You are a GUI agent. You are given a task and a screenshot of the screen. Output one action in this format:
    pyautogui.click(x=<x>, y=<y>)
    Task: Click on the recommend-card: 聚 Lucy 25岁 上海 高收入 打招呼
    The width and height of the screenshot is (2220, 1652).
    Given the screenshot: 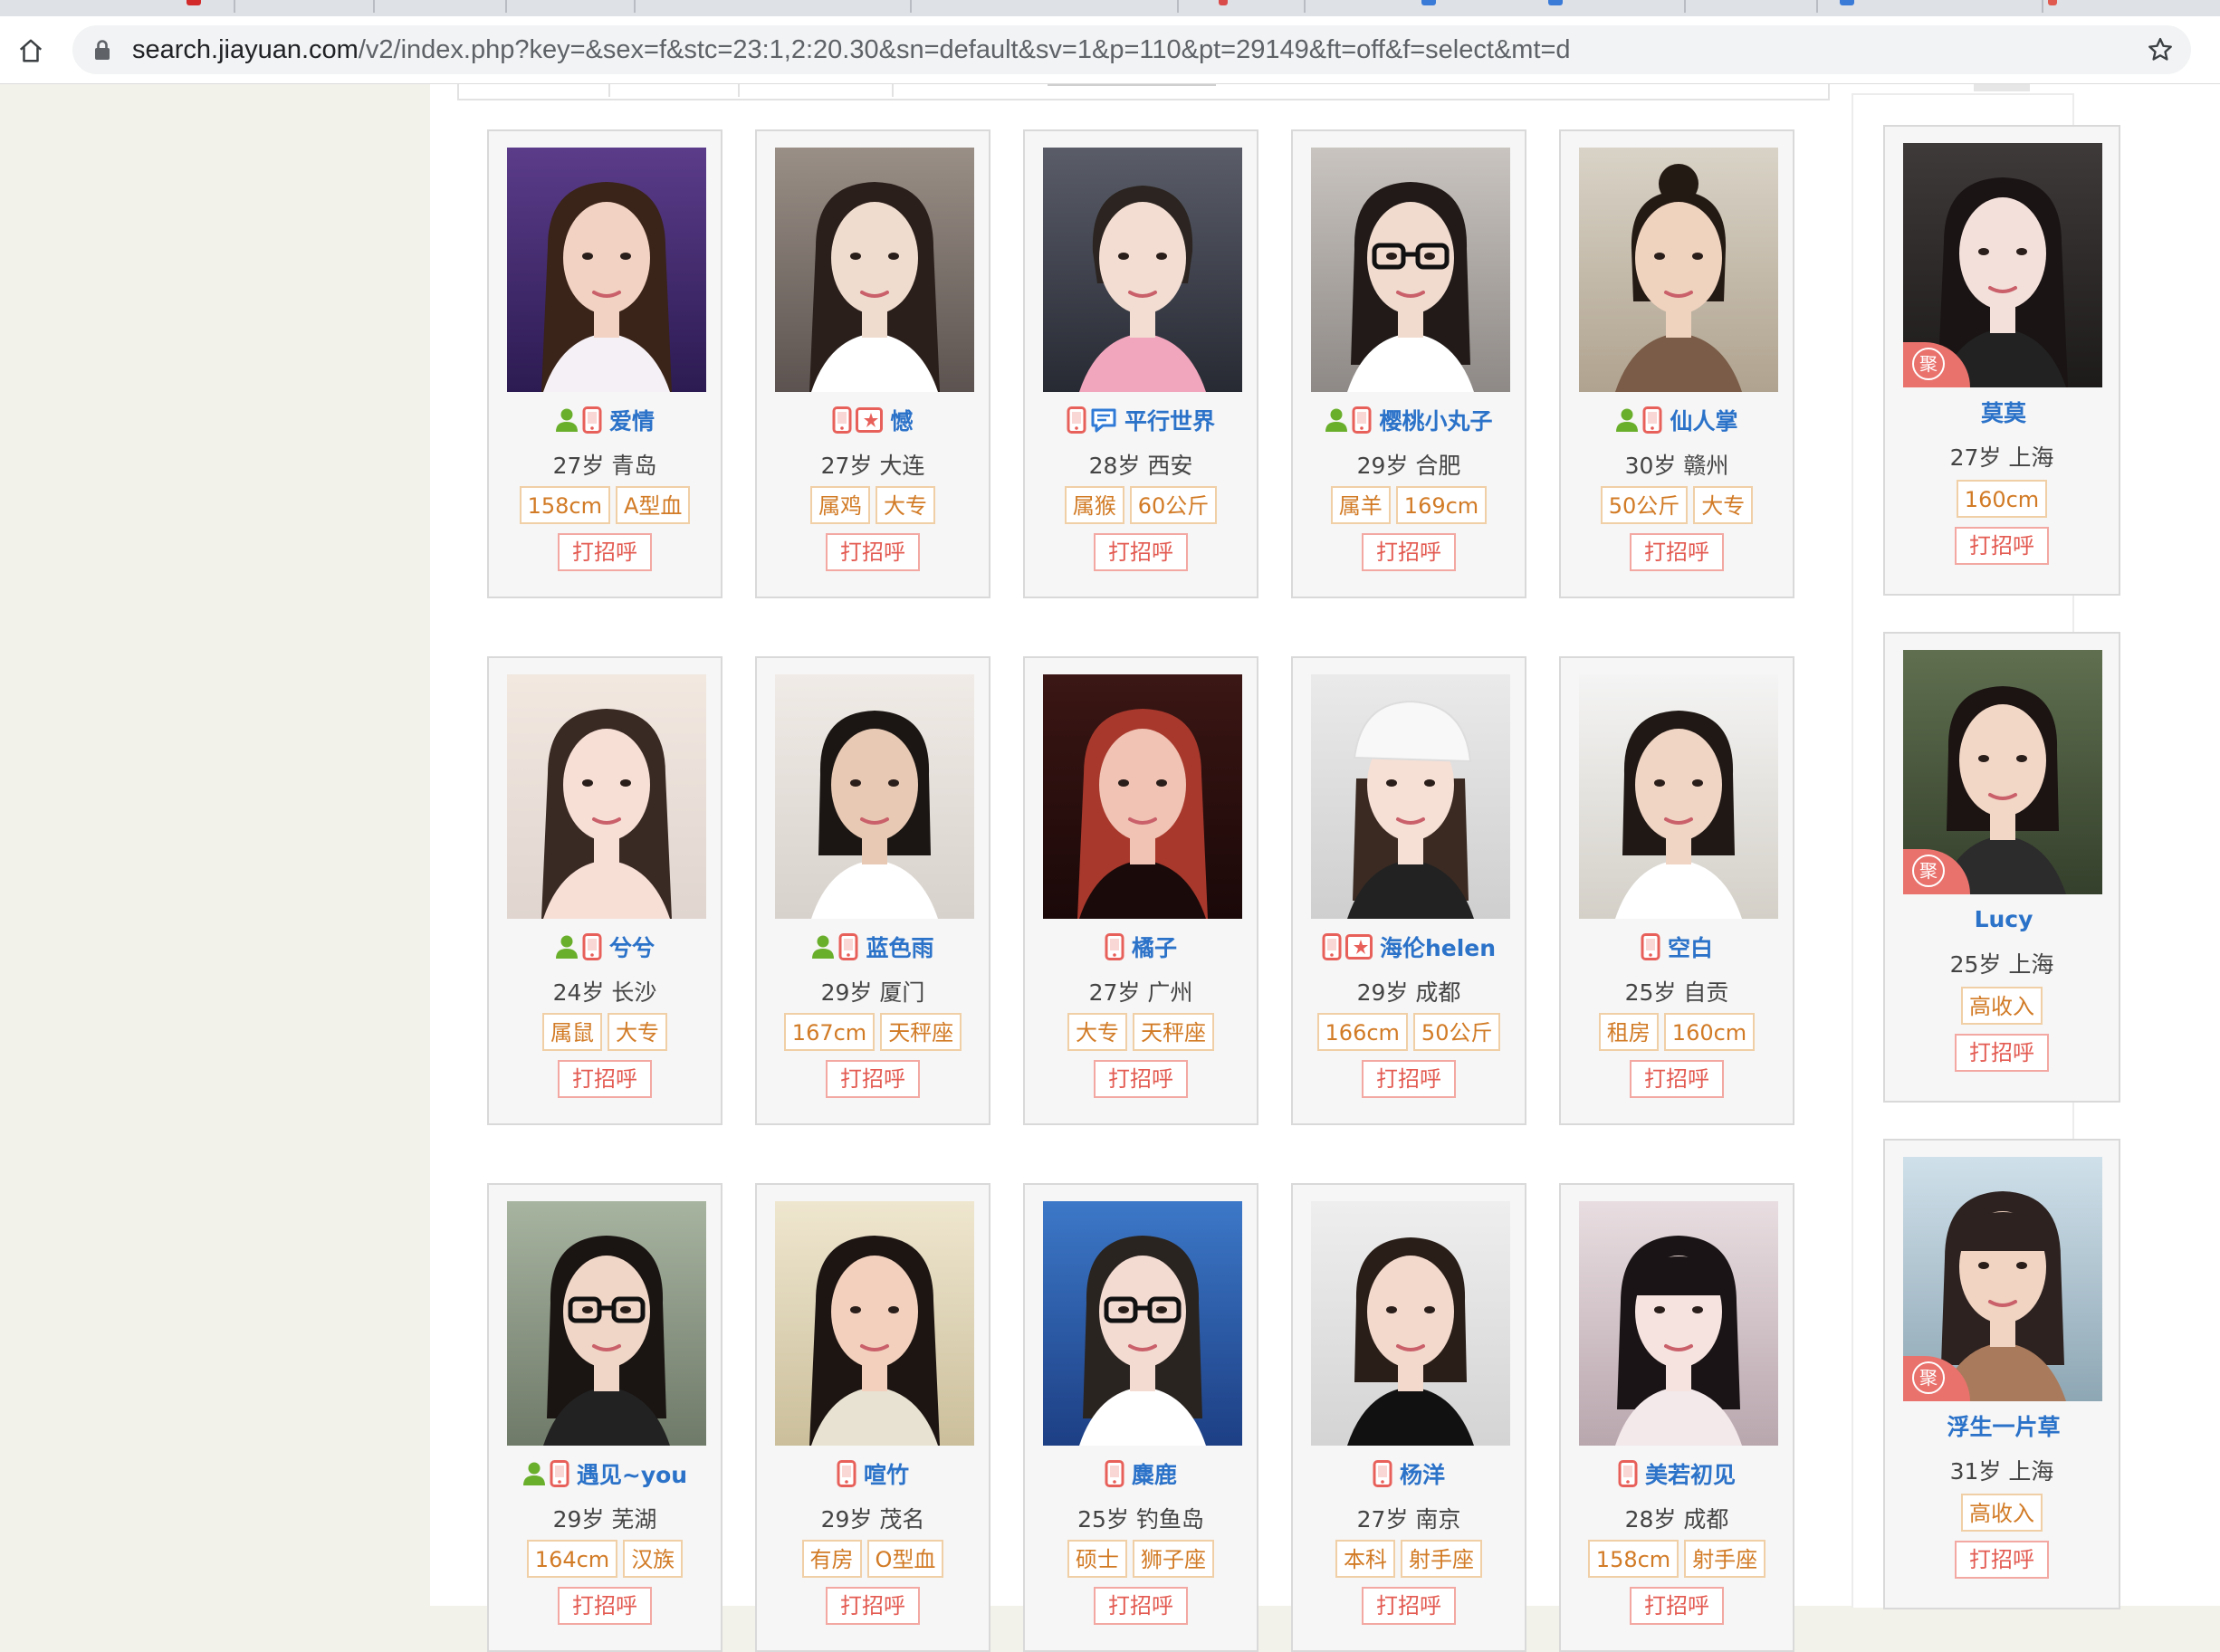 What is the action you would take?
    pyautogui.click(x=2001, y=867)
    